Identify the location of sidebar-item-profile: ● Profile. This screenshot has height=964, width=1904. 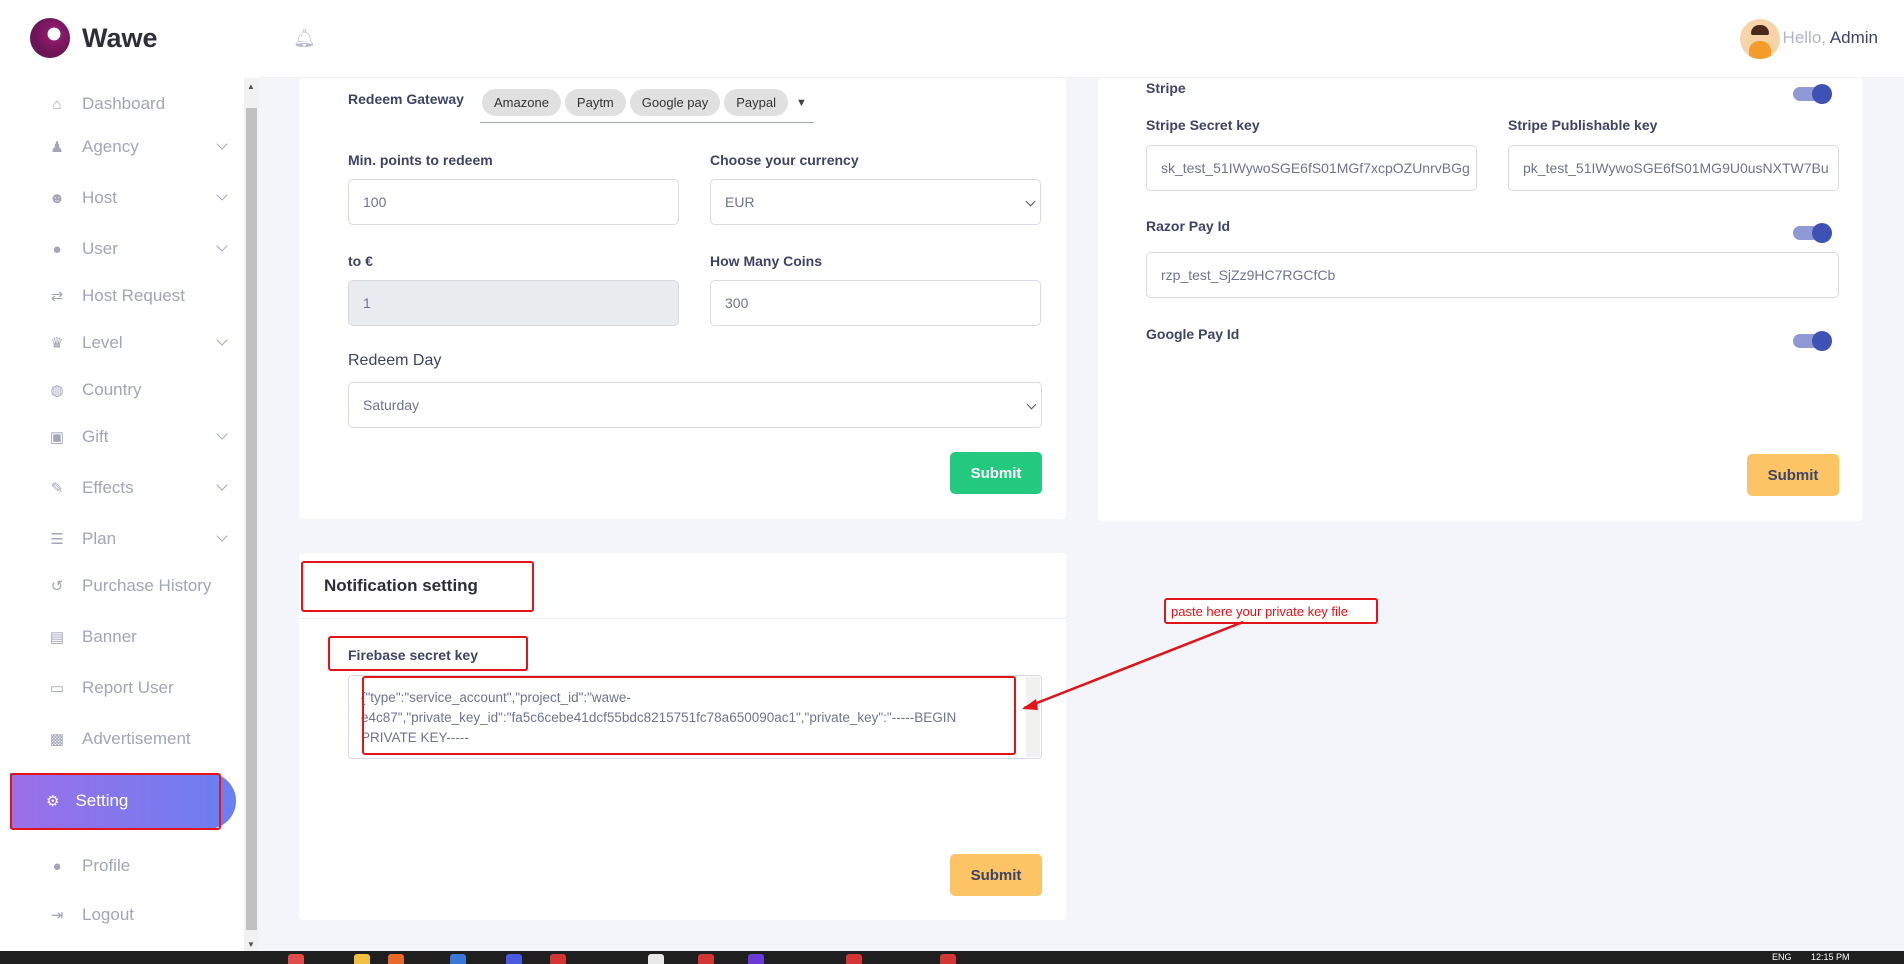
(136, 866).